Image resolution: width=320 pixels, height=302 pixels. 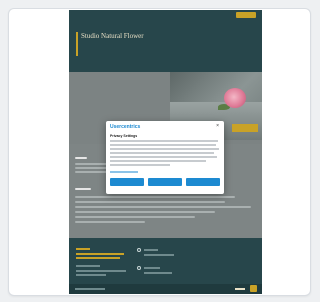 What do you see at coordinates (121, 36) in the screenshot?
I see `site-logo-title: Studio Natural Flower` at bounding box center [121, 36].